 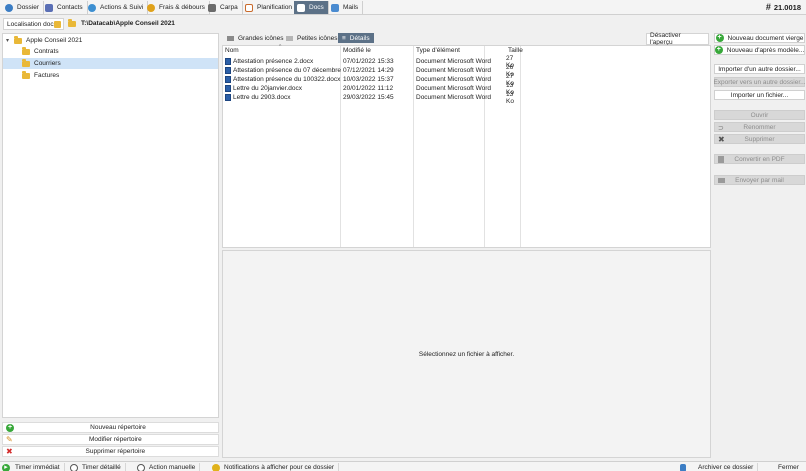 I want to click on notification-icon, so click(x=216, y=467).